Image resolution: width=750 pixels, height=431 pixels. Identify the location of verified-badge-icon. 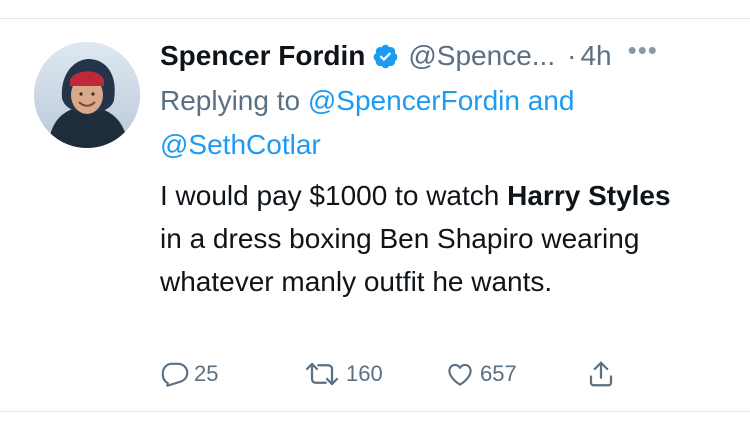
(385, 56).